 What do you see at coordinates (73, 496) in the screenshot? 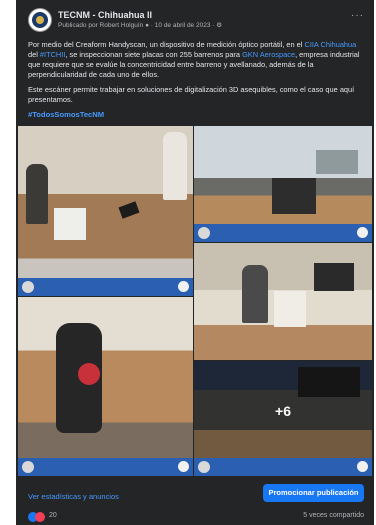
I see `view-stats-link: Ver estadísticas y anuncios` at bounding box center [73, 496].